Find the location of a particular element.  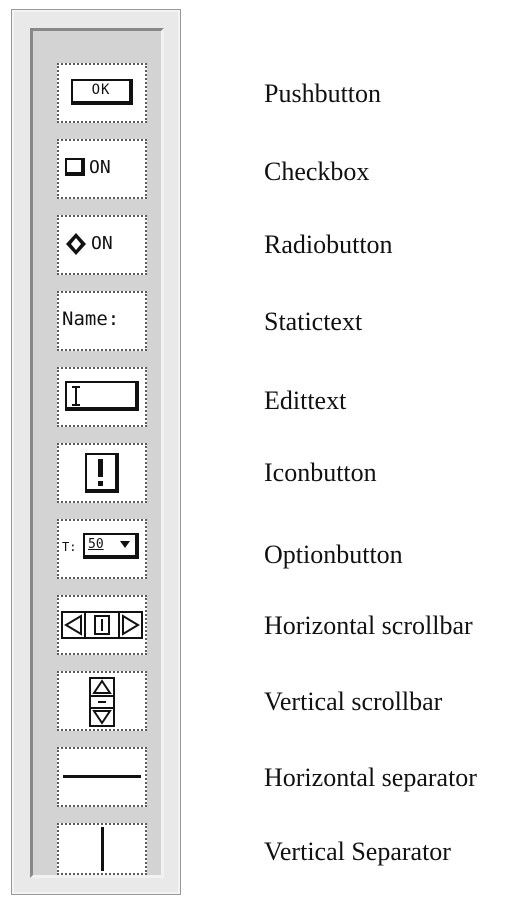

popup-arrow-icon is located at coordinates (125, 544).